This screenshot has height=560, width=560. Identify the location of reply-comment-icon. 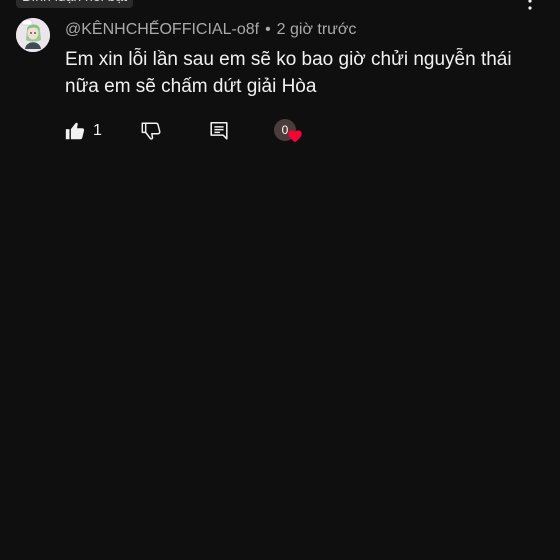
(219, 130).